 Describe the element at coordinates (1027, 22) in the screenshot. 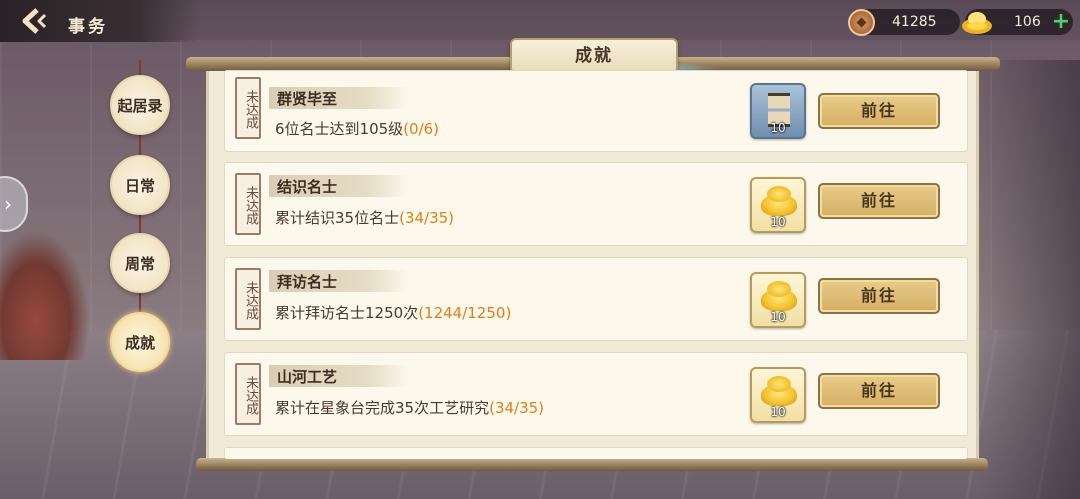

I see `gold-value: 106` at that location.